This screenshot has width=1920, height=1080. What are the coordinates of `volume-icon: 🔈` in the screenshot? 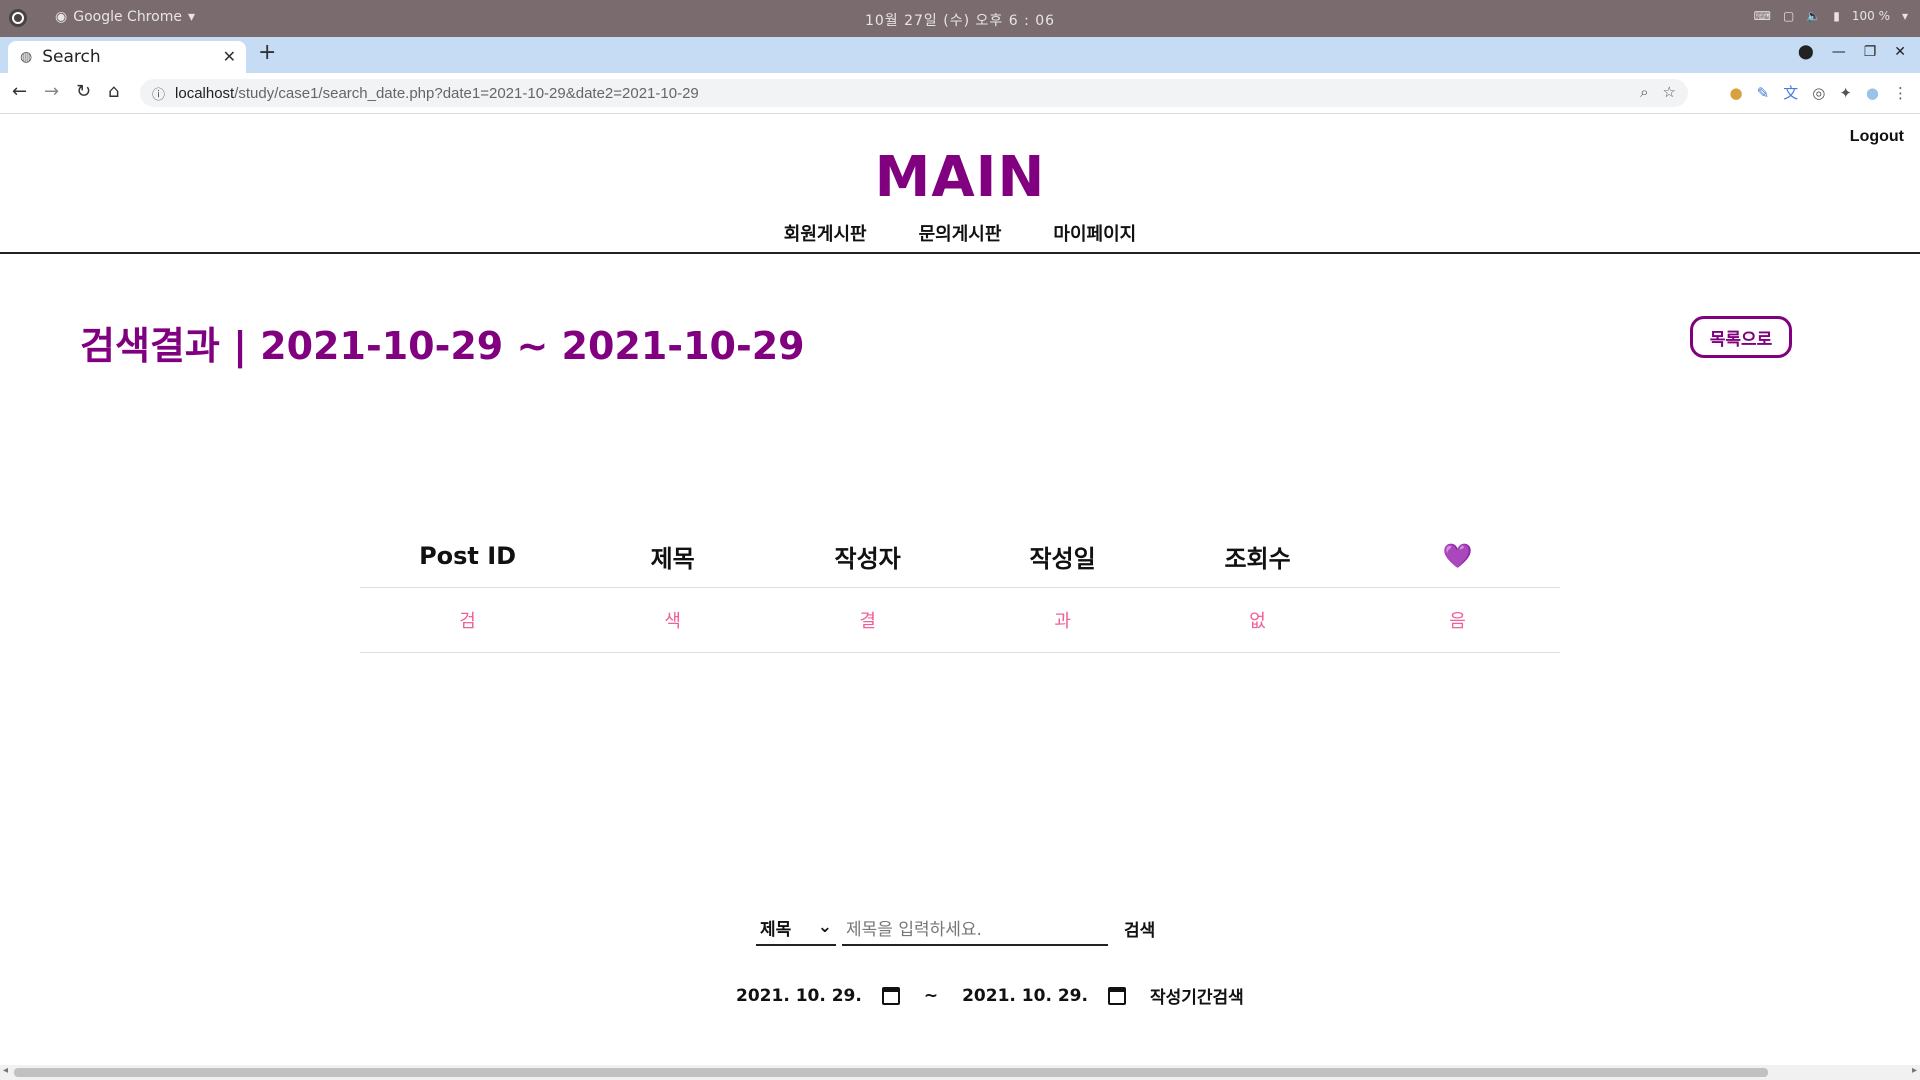 It's located at (1814, 16).